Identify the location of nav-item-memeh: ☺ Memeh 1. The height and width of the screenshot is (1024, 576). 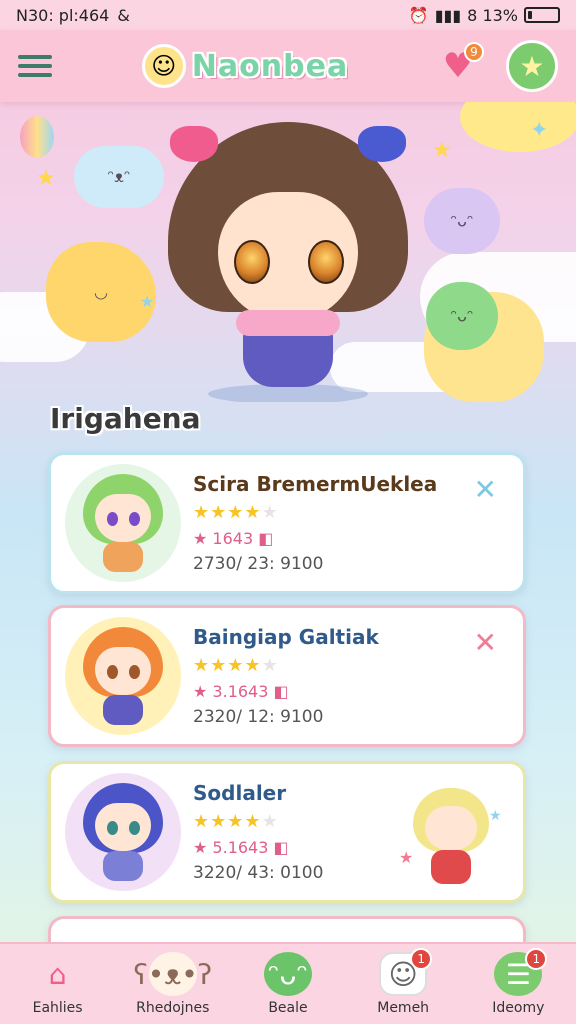
(403, 982).